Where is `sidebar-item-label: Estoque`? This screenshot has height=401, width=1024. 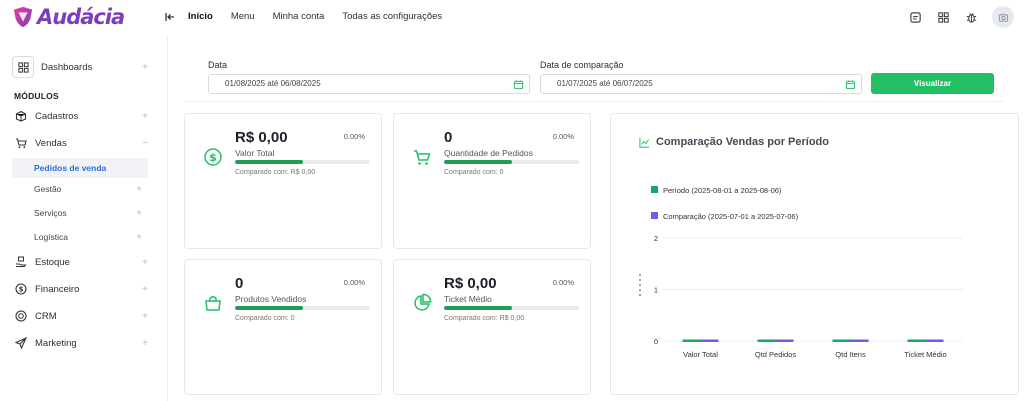
sidebar-item-label: Estoque is located at coordinates (52, 262).